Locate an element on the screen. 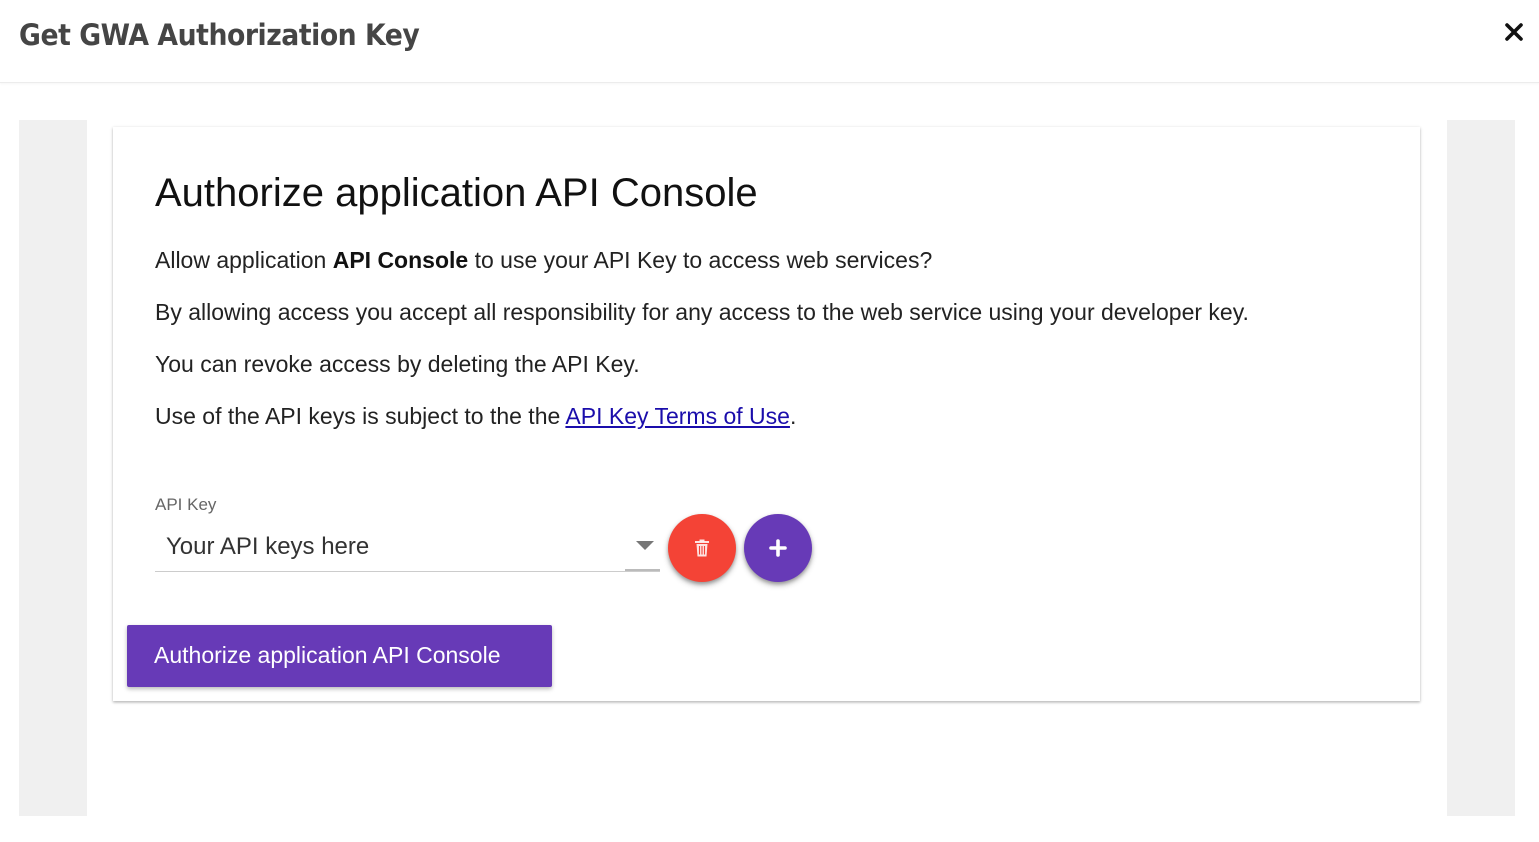 This screenshot has width=1539, height=842. authorize-button-label: Authorize application API Console is located at coordinates (327, 655).